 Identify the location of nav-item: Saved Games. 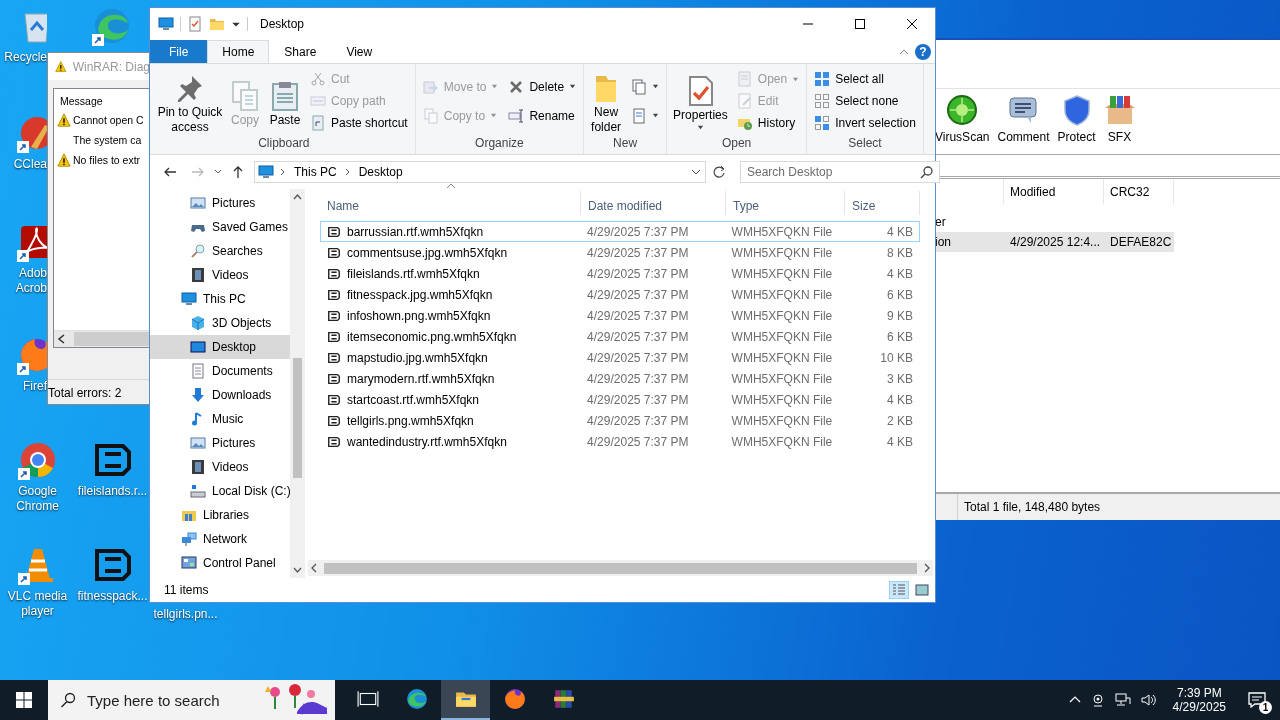
(220, 227).